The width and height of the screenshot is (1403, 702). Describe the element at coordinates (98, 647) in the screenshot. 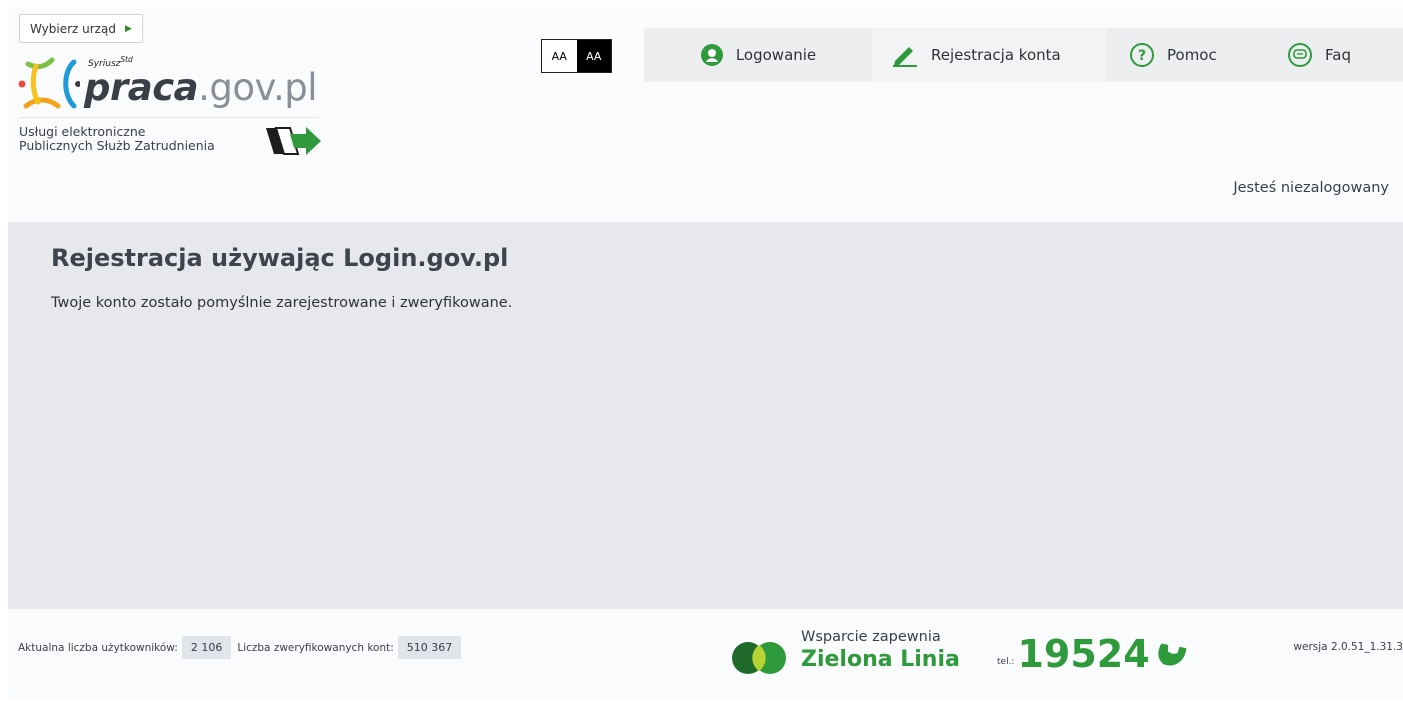

I see `users-count-label: Aktualna liczba użytkowników:` at that location.